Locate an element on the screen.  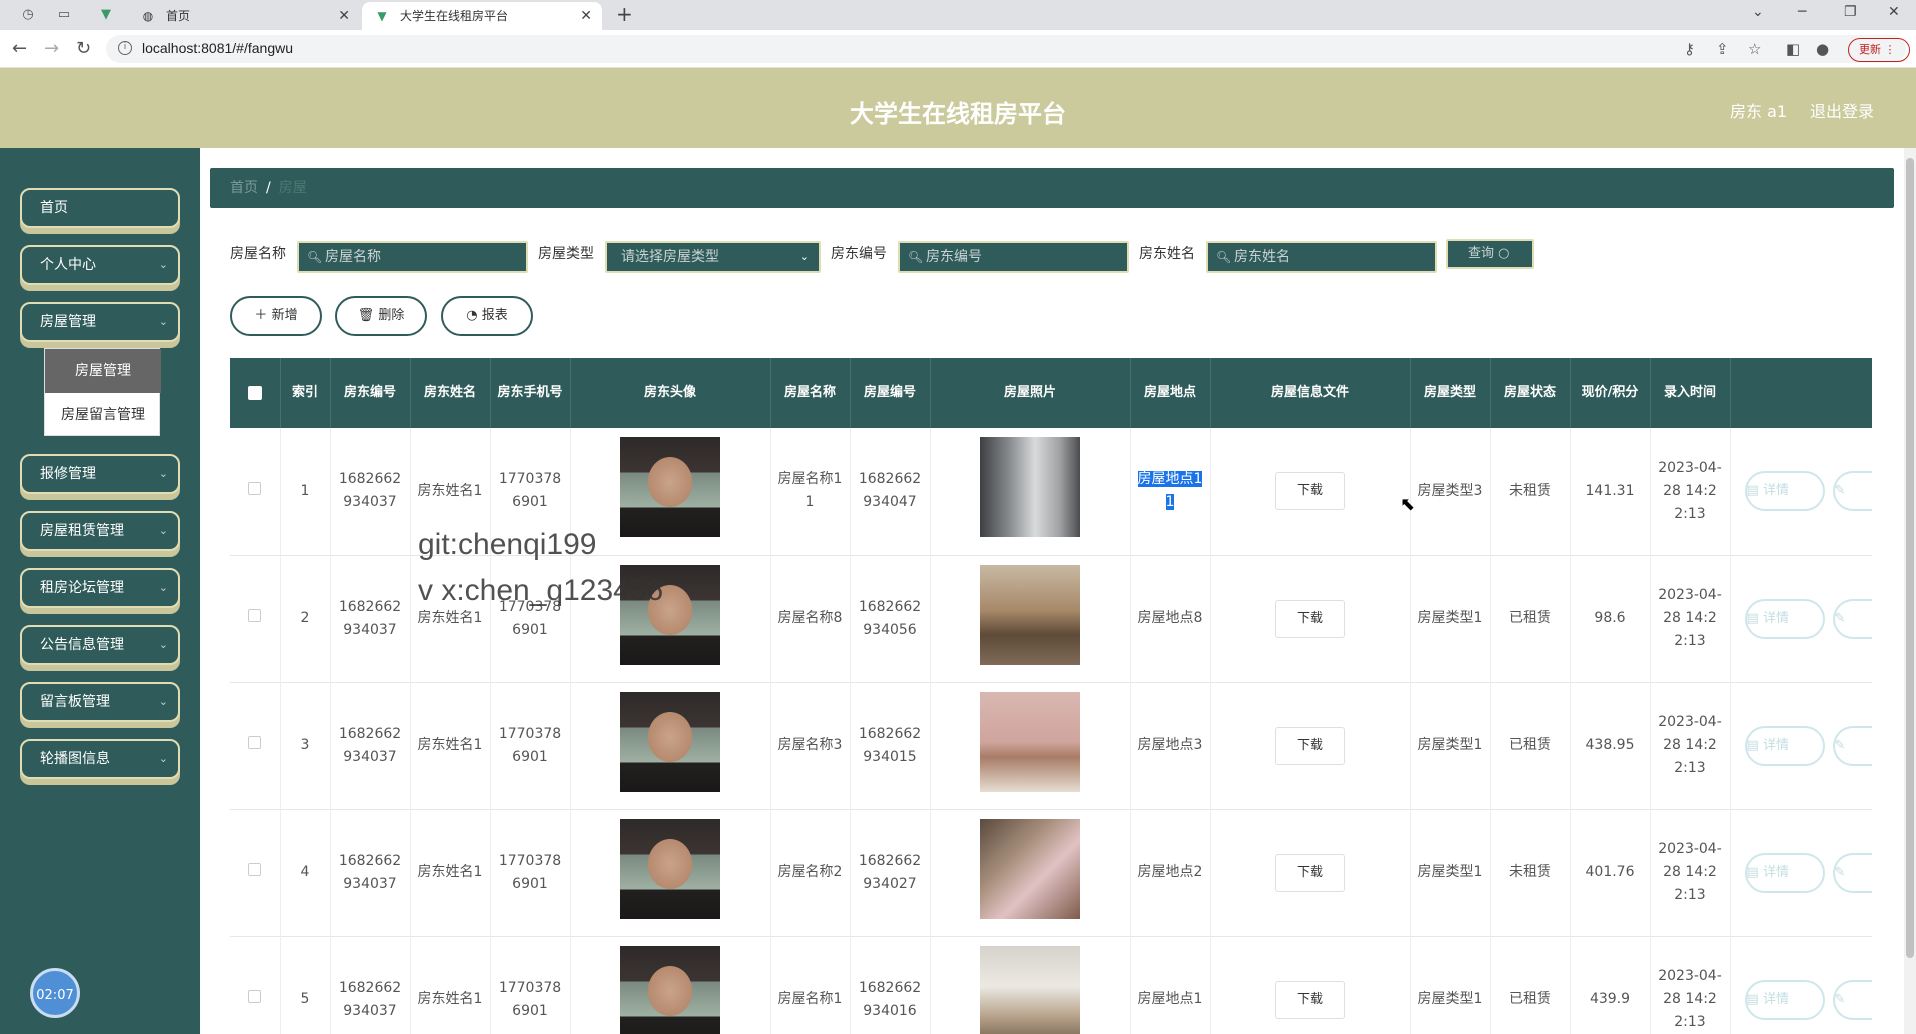
column-header: 房屋照片 is located at coordinates (1030, 393).